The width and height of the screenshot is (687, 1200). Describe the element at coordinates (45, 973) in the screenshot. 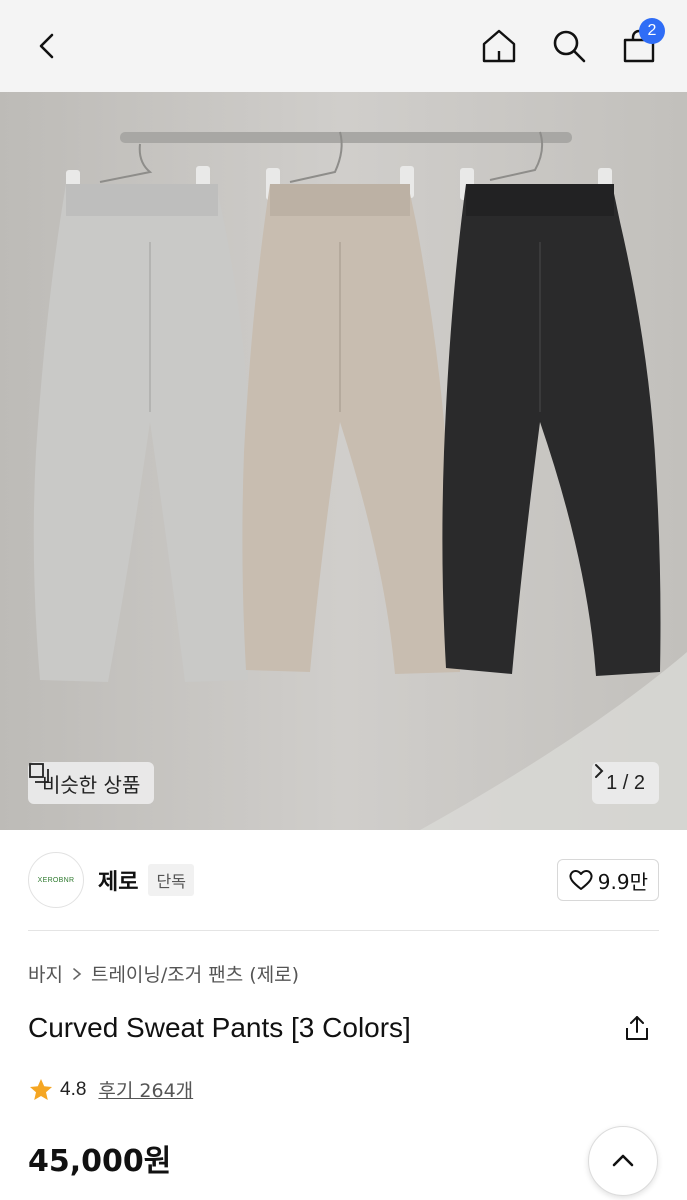

I see `breadcrumb-item: 바지` at that location.